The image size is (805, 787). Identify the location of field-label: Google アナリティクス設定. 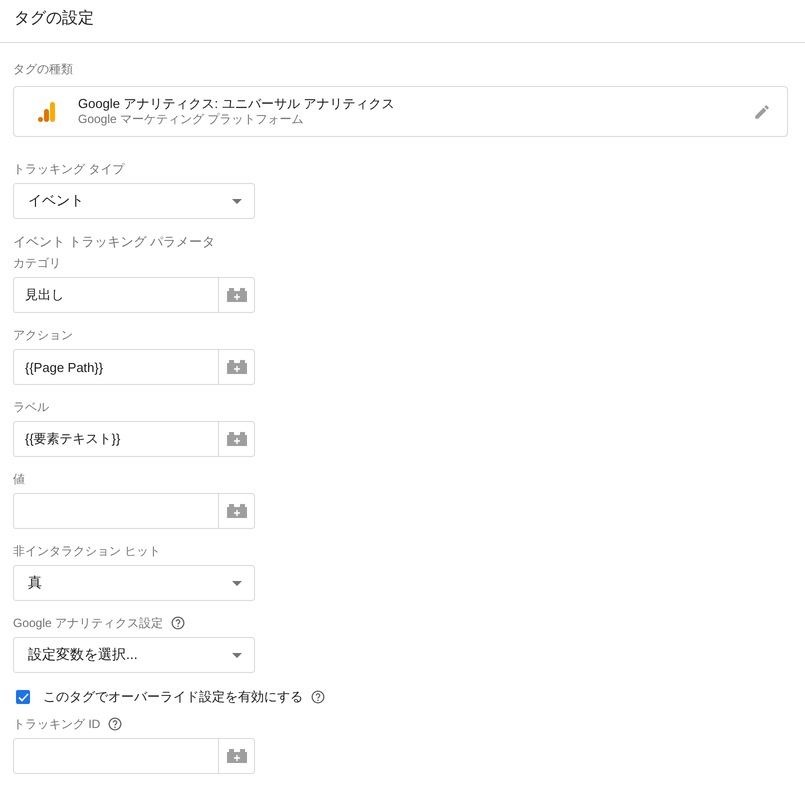
(88, 623).